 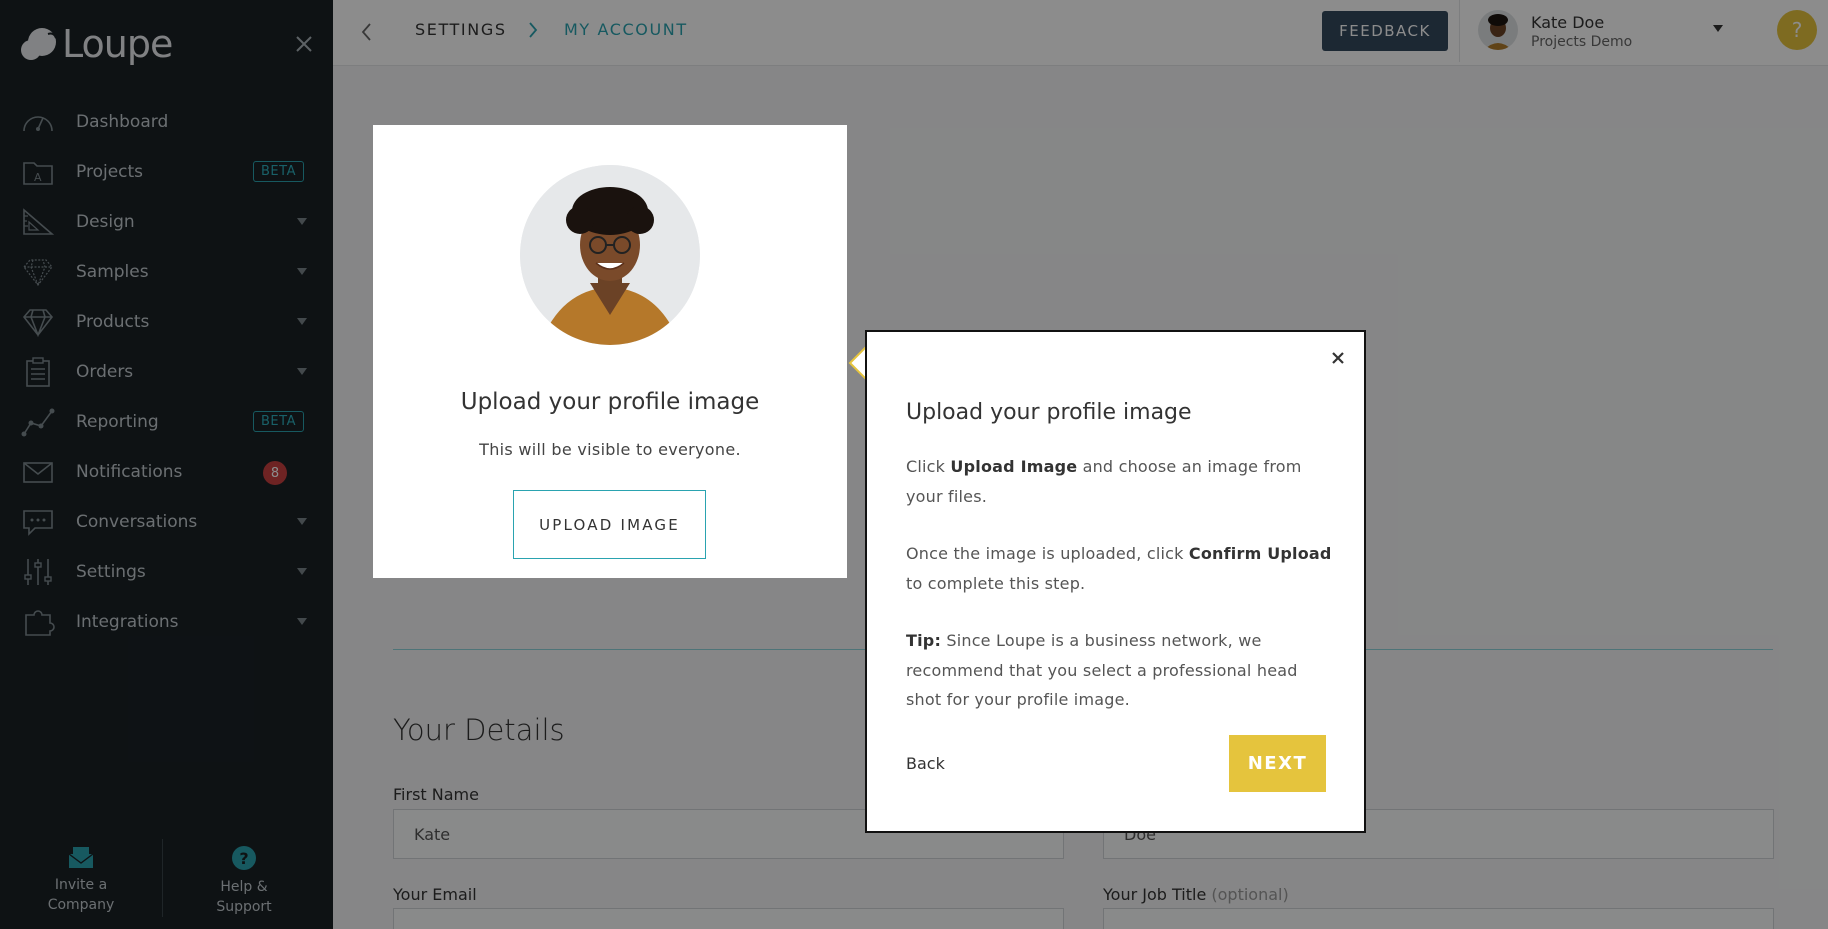 What do you see at coordinates (1049, 412) in the screenshot?
I see `tooltip-title: Upload your profile image` at bounding box center [1049, 412].